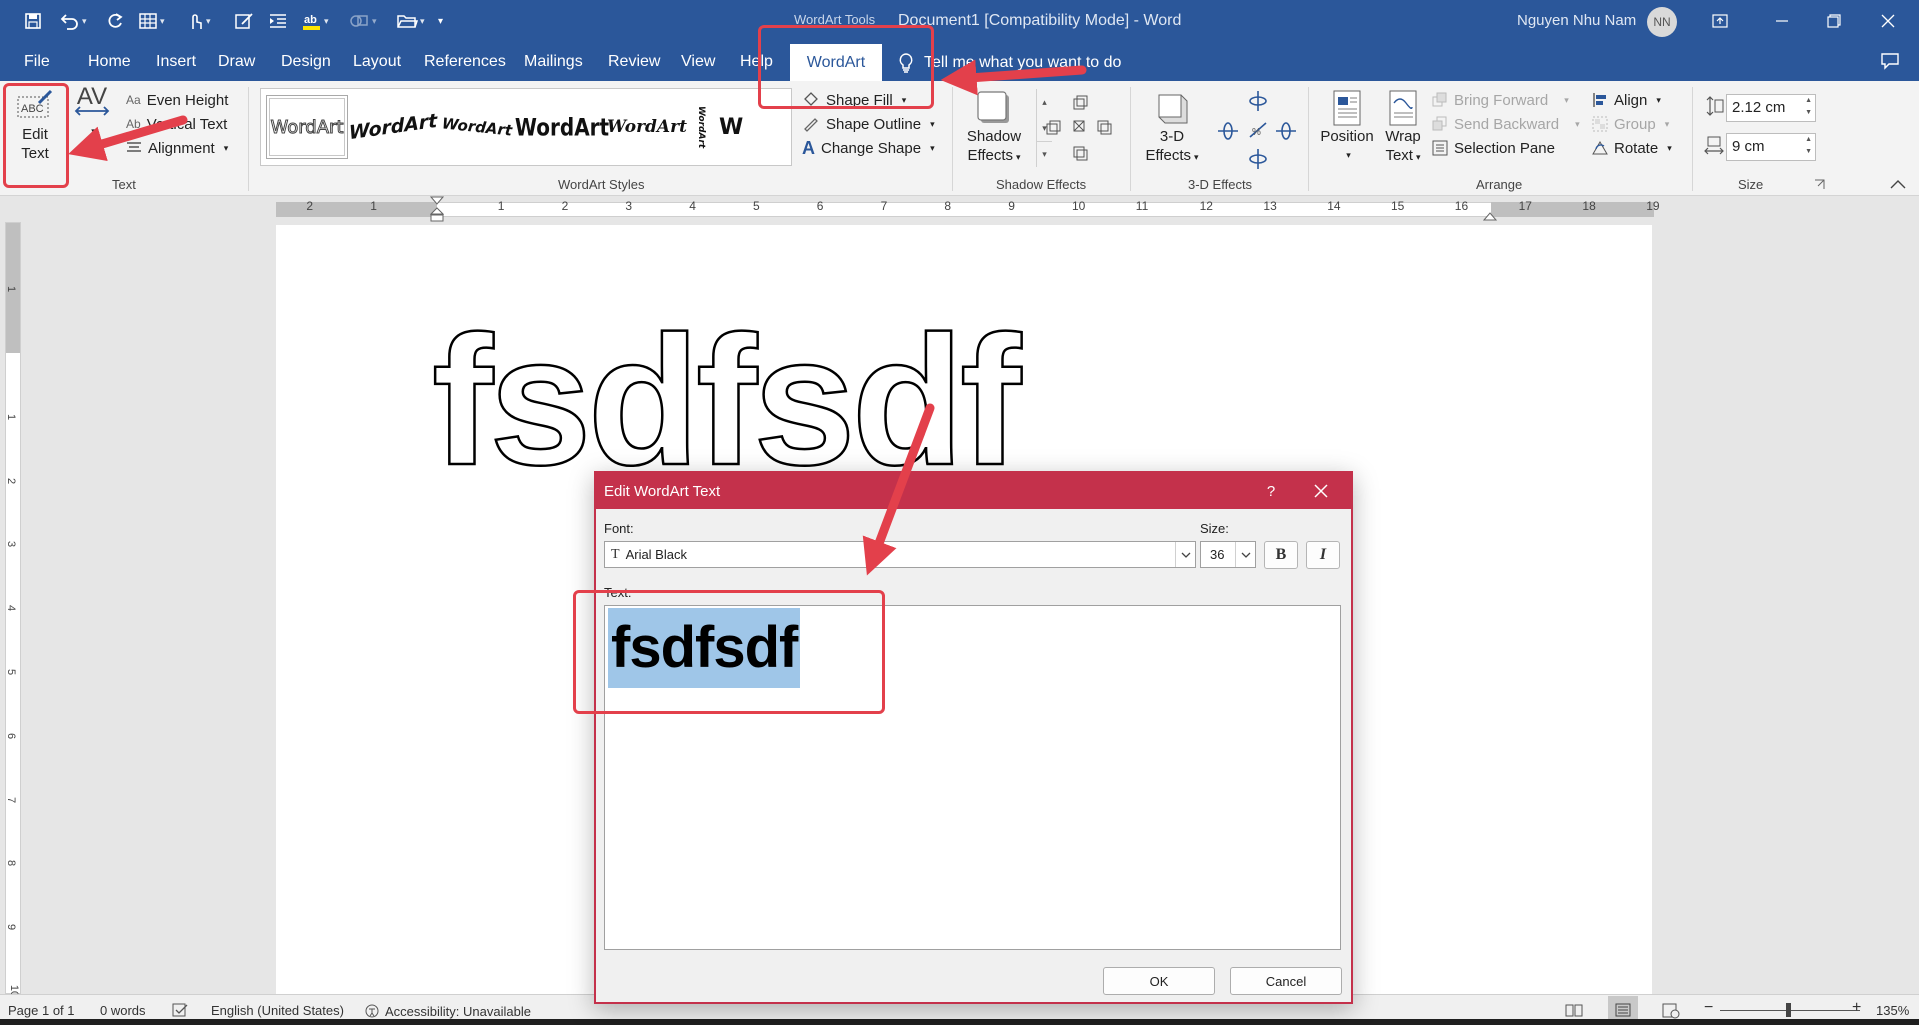 This screenshot has width=1919, height=1025. What do you see at coordinates (362, 21) in the screenshot?
I see `shapes-icon: ▾` at bounding box center [362, 21].